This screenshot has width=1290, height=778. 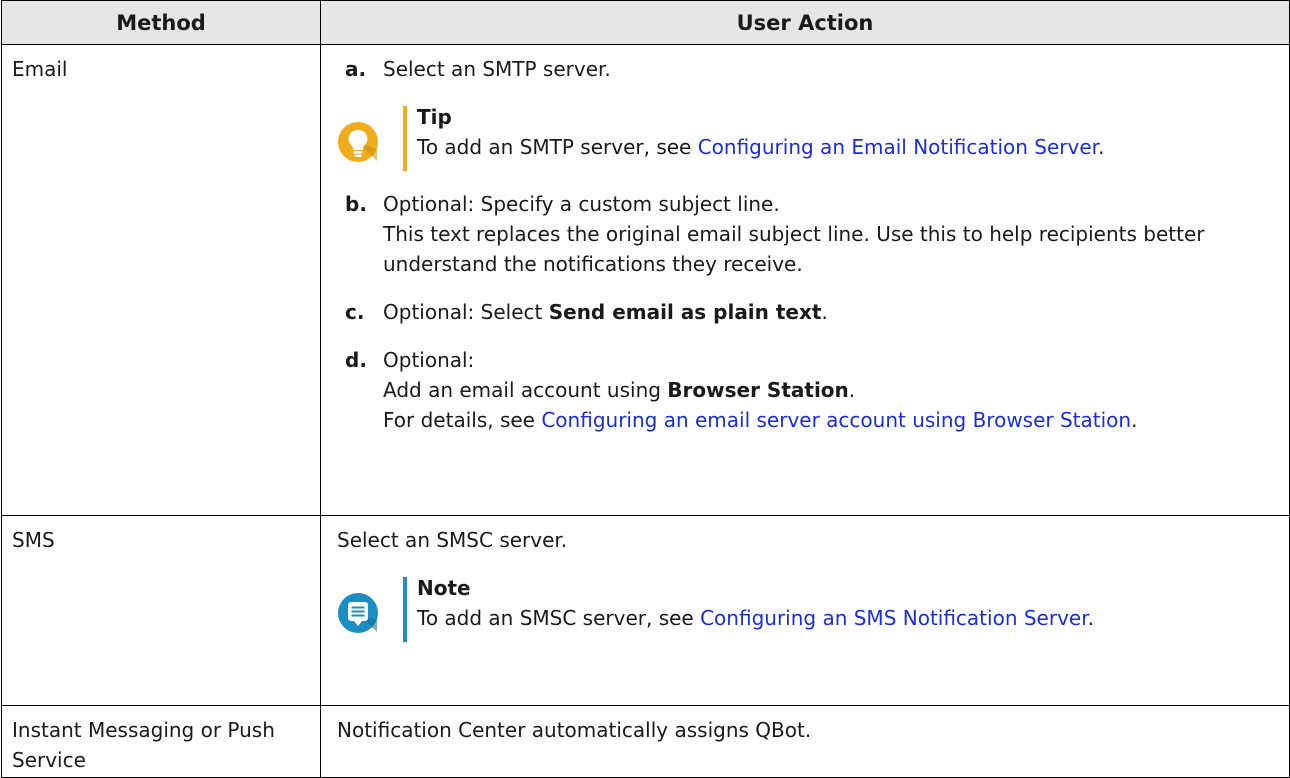 I want to click on link-sms-notification-server: Configuring an SMS Notification Server, so click(x=894, y=618).